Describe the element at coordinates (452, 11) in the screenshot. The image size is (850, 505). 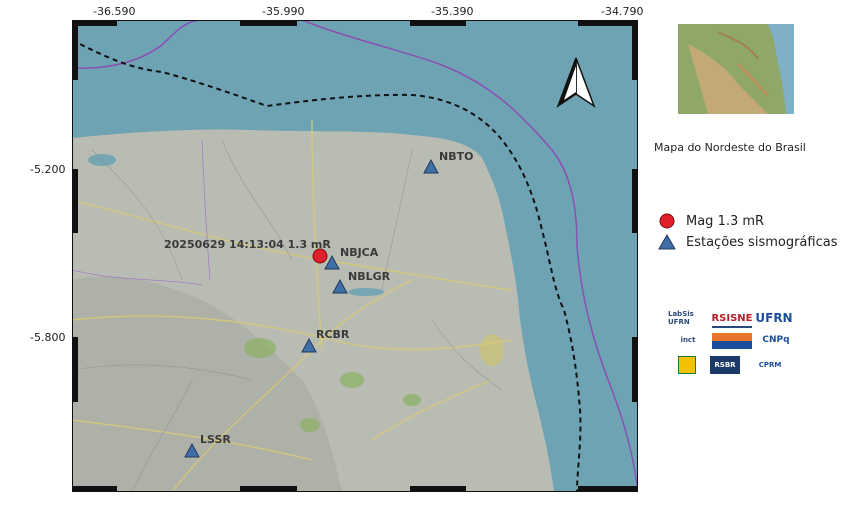
I see `lon-tick-3: -35.390` at that location.